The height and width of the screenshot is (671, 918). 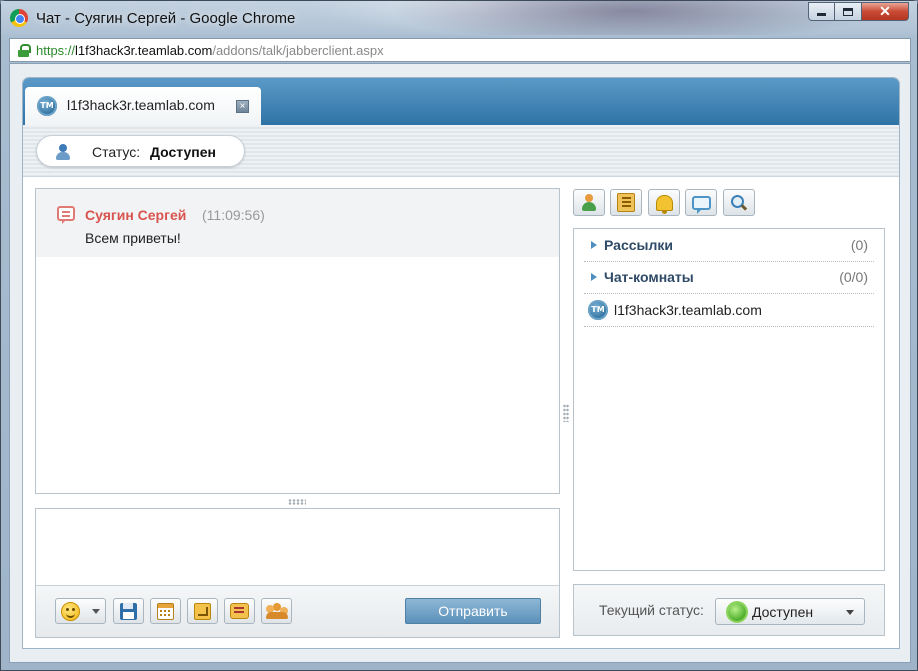 I want to click on search-button, so click(x=739, y=202).